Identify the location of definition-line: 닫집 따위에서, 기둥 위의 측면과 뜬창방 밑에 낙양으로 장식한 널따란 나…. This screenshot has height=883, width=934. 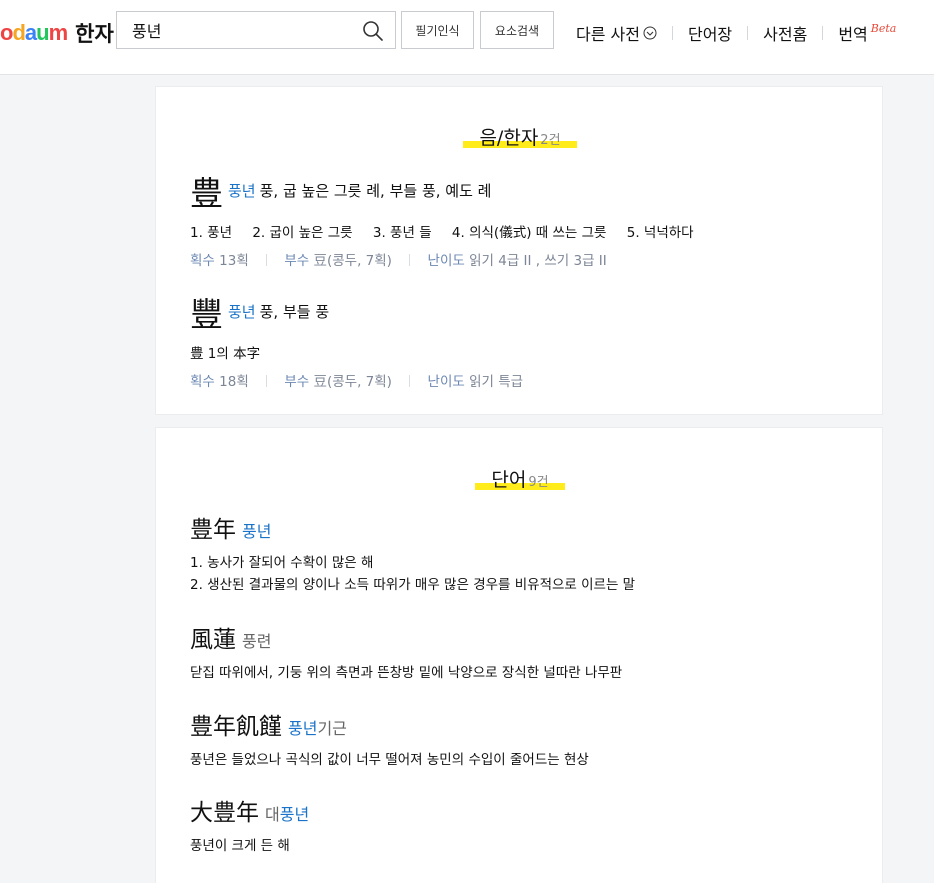
(406, 673).